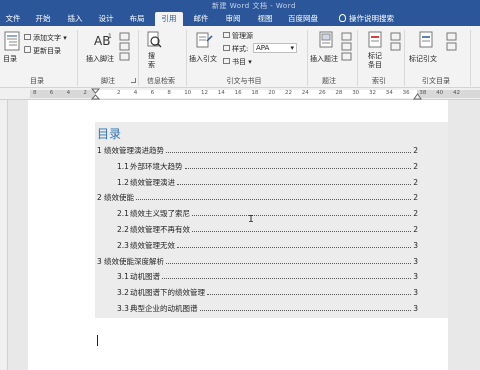 Image resolution: width=480 pixels, height=370 pixels. Describe the element at coordinates (339, 93) in the screenshot. I see `ruler-tick: 28` at that location.